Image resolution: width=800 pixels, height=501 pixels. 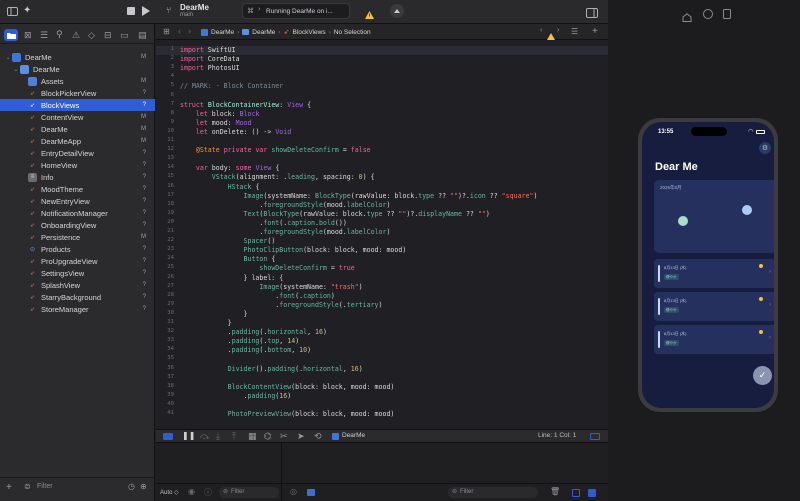 I want to click on sidebar-filter-input: Filter, so click(x=45, y=486).